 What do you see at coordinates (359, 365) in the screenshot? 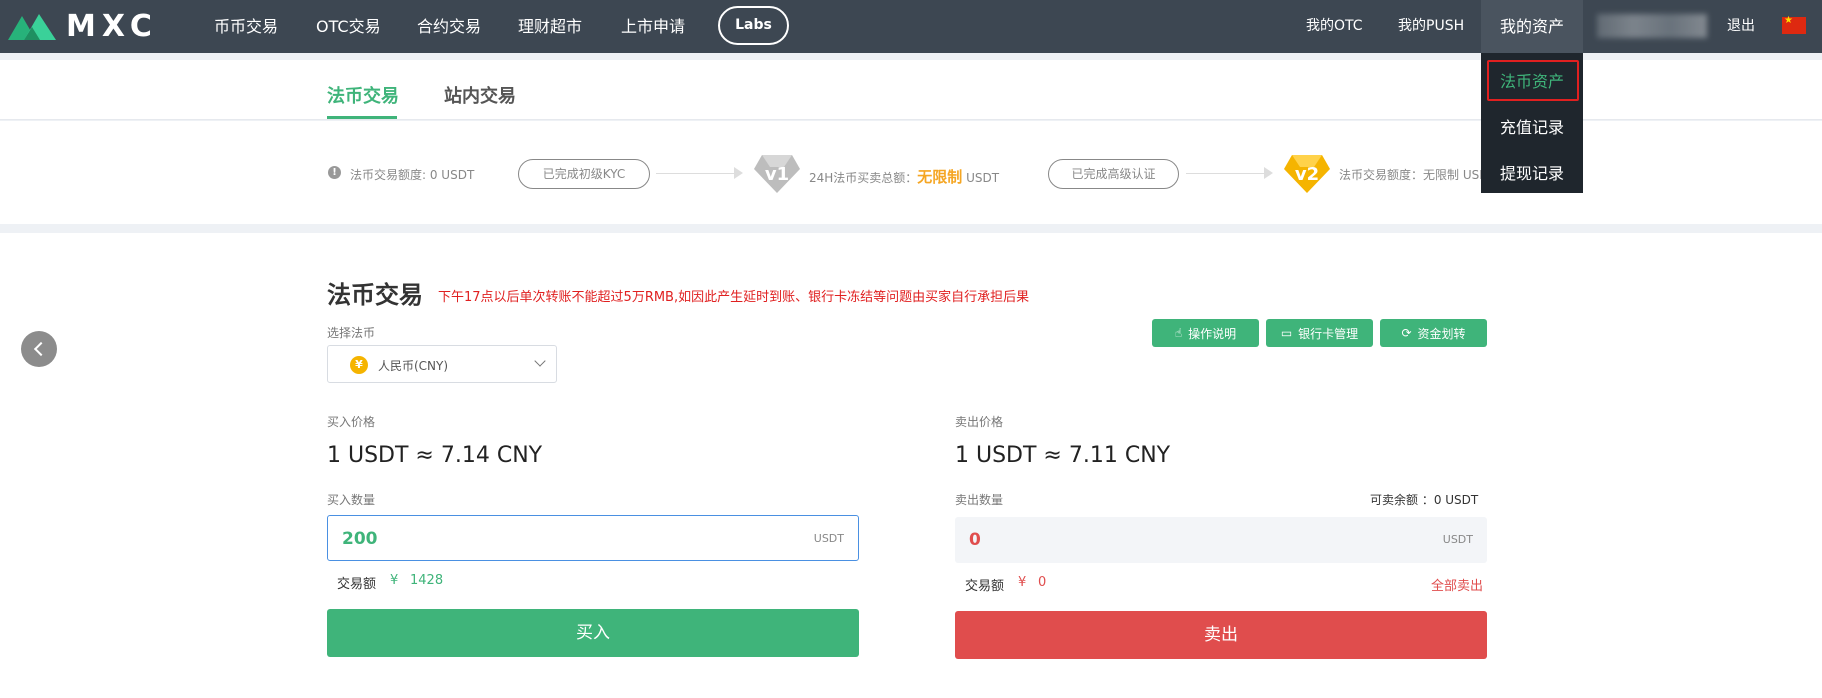
I see `yuan-icon: ¥` at bounding box center [359, 365].